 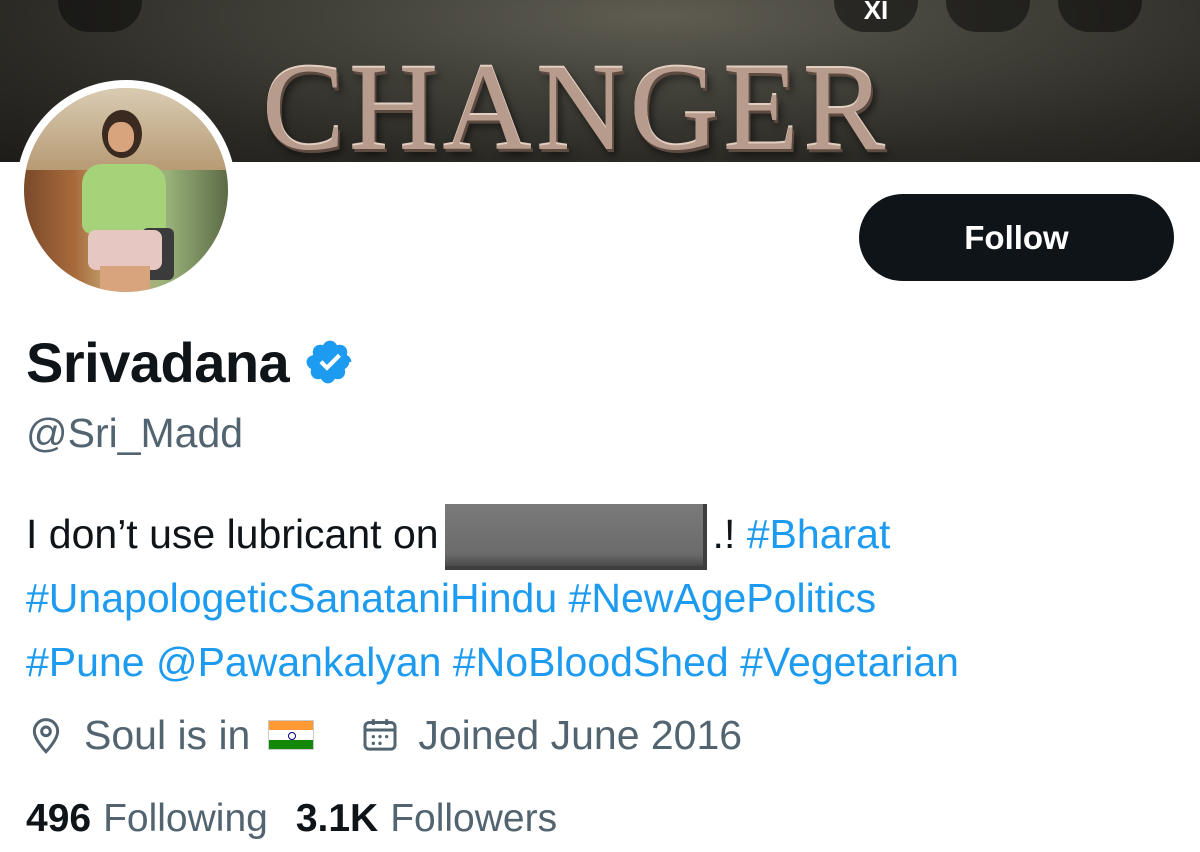 What do you see at coordinates (724, 534) in the screenshot?
I see `bio-text-suffix: .!` at bounding box center [724, 534].